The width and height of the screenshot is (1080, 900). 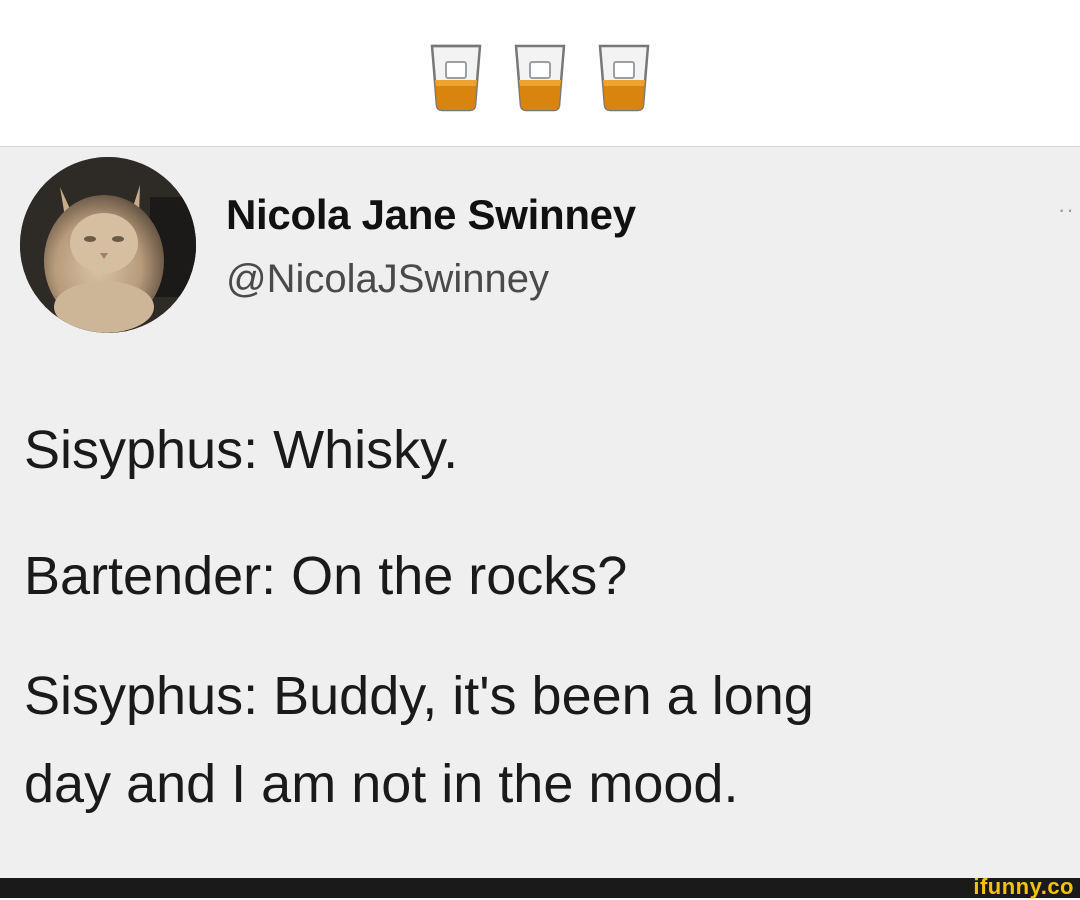 I want to click on avatar, so click(x=108, y=245).